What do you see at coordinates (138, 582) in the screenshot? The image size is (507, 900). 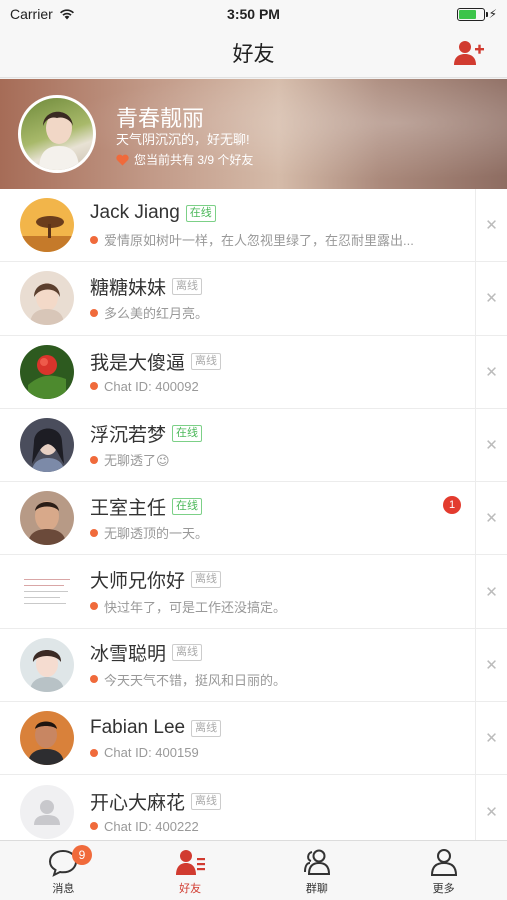 I see `friend-name: 大师兄你好` at bounding box center [138, 582].